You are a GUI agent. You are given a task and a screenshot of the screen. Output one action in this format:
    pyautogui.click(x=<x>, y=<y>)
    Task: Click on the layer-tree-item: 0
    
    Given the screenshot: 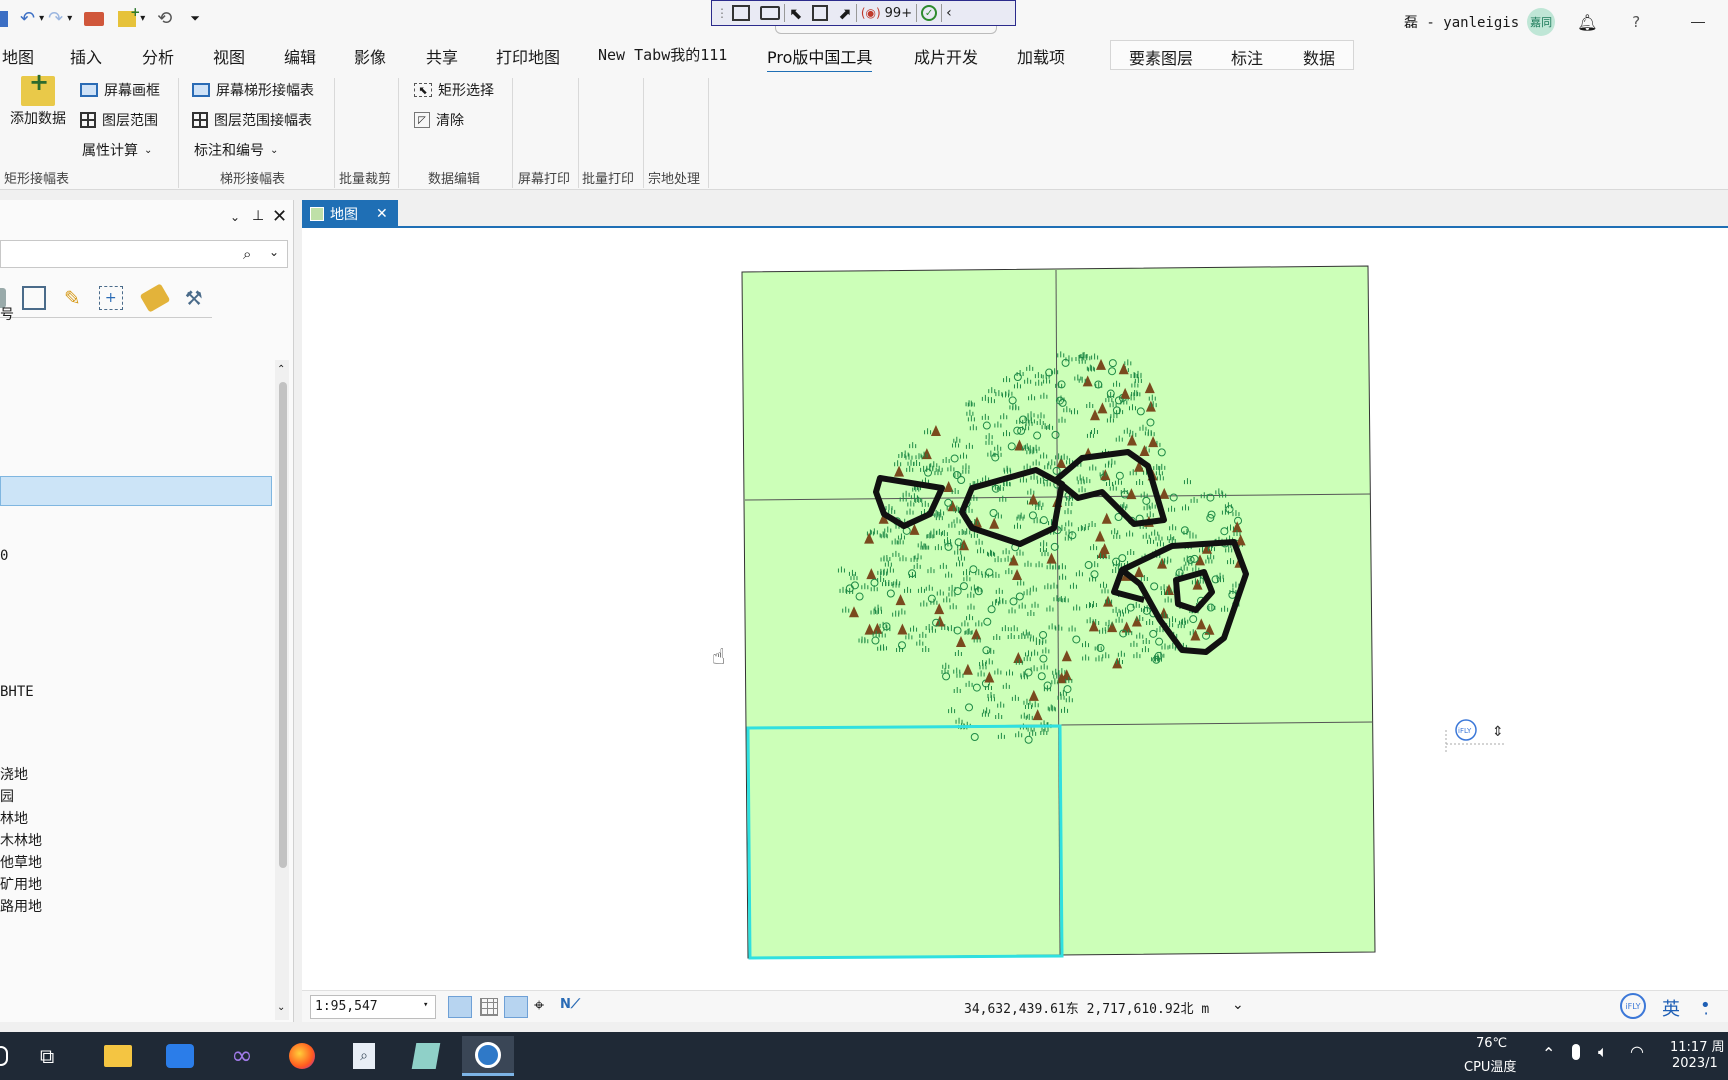 What is the action you would take?
    pyautogui.click(x=4, y=556)
    